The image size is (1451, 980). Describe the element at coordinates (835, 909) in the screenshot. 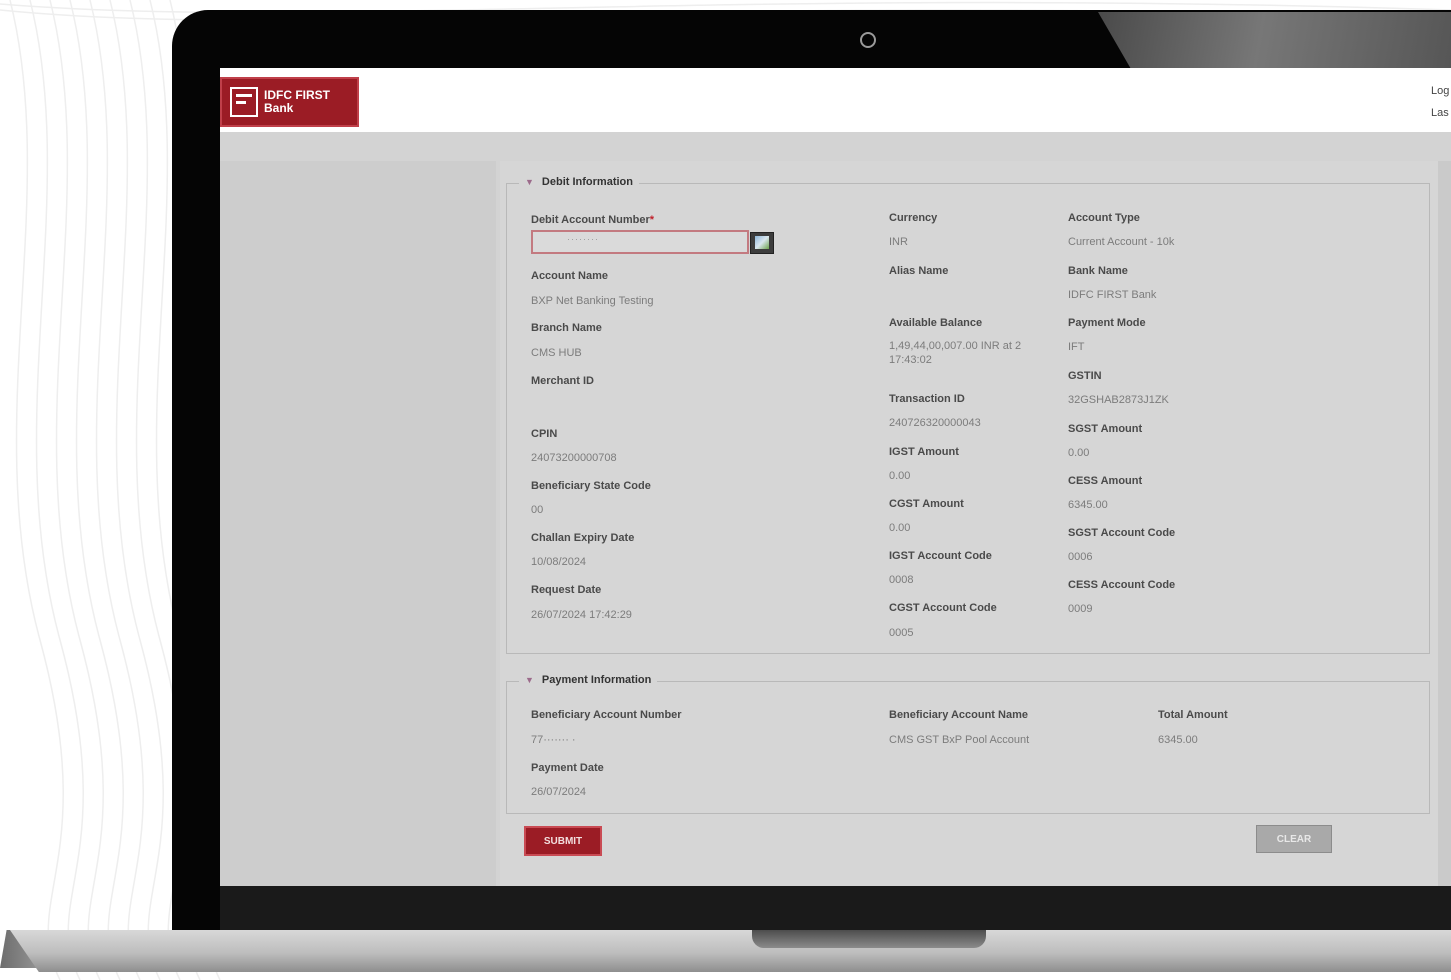

I see `screen-bottom-bezel` at that location.